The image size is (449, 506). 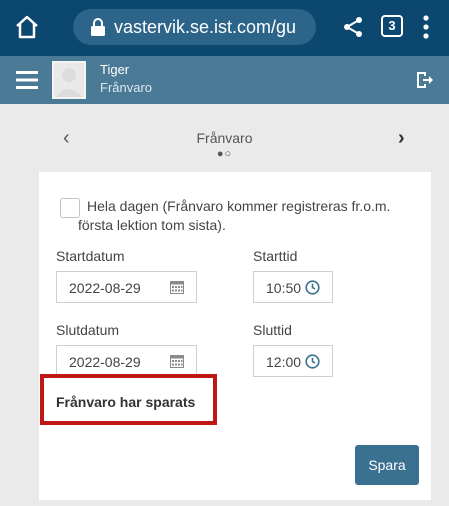 What do you see at coordinates (272, 330) in the screenshot?
I see `end-time-label: Sluttid` at bounding box center [272, 330].